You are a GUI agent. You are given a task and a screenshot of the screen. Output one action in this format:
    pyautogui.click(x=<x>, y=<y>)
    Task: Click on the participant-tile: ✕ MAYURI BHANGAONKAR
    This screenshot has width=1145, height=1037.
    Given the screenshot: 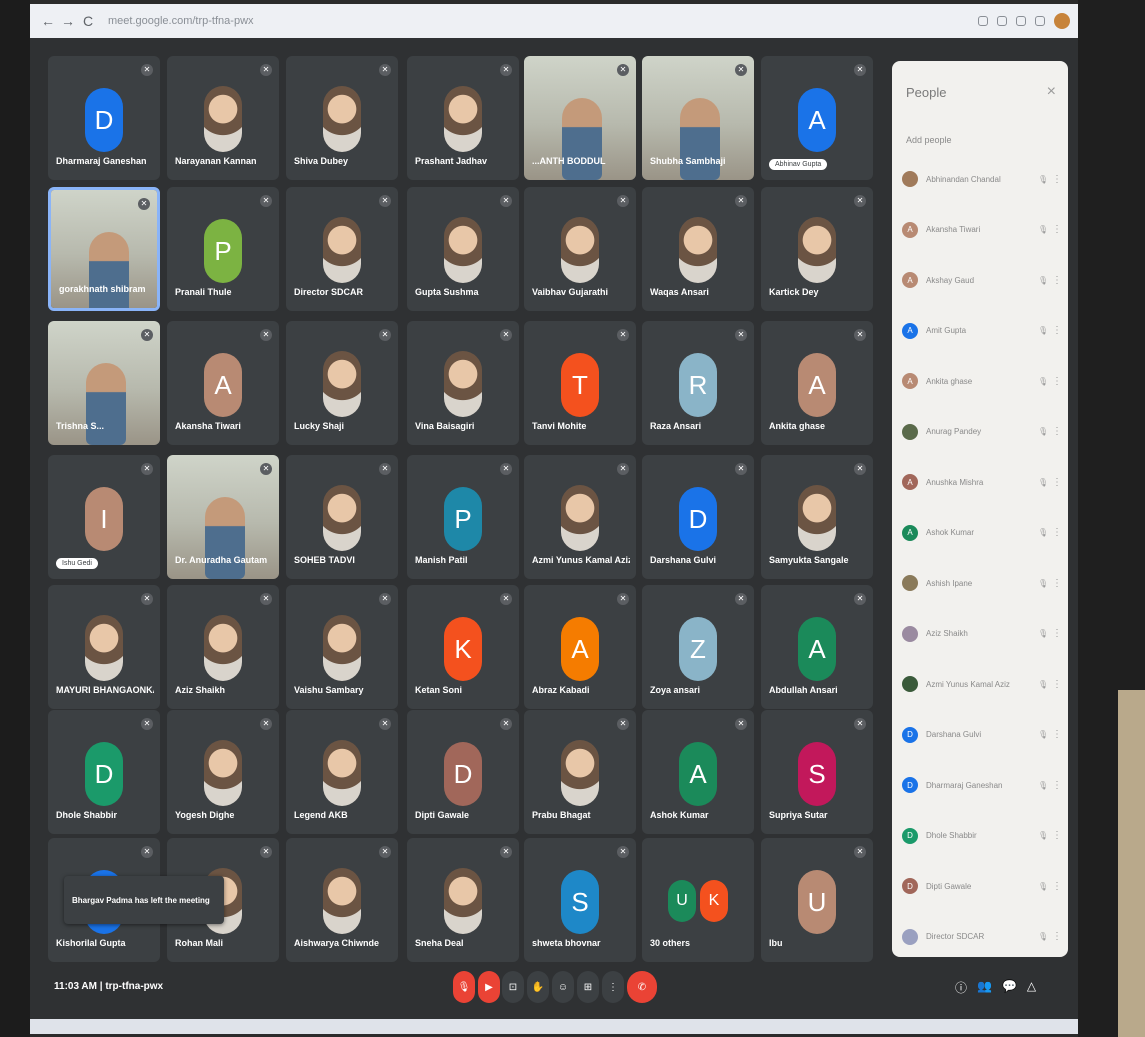 What is the action you would take?
    pyautogui.click(x=104, y=647)
    